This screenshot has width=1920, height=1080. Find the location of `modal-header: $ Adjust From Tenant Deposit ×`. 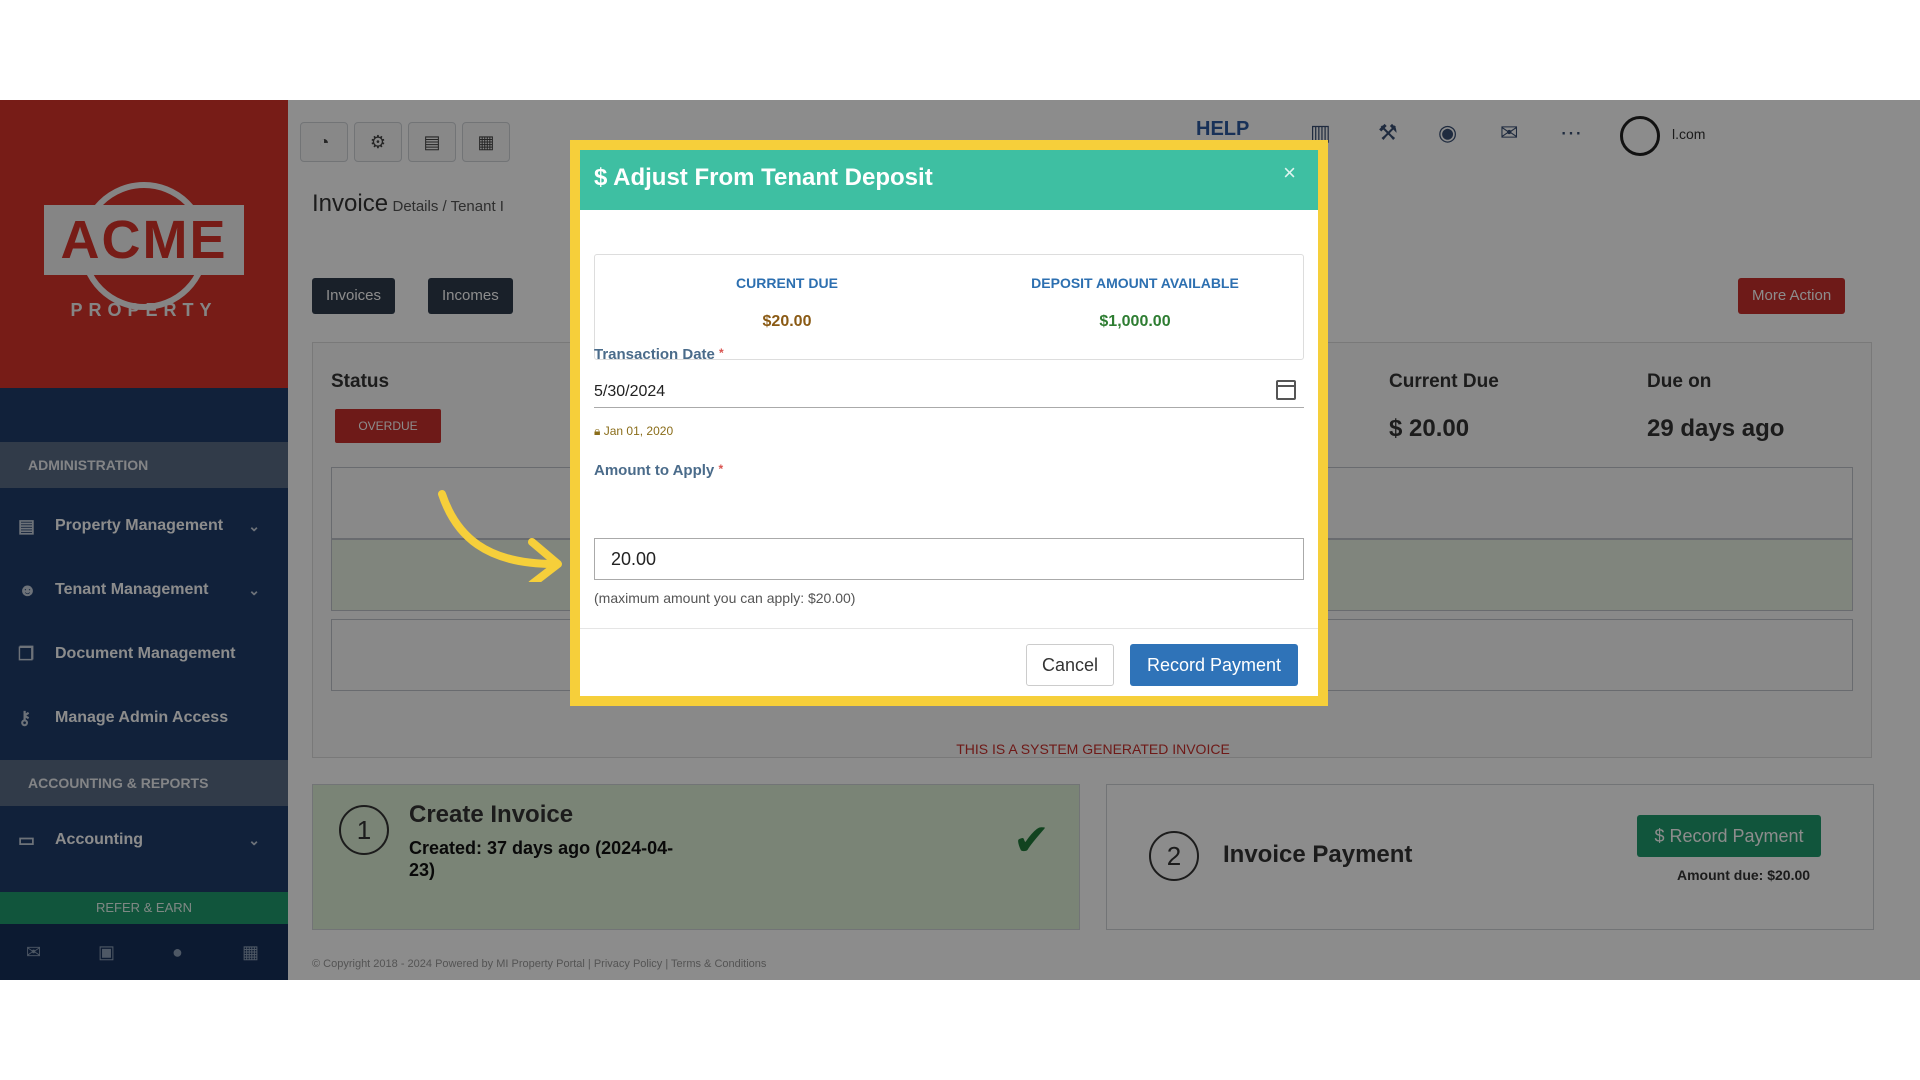

modal-header: $ Adjust From Tenant Deposit × is located at coordinates (949, 180).